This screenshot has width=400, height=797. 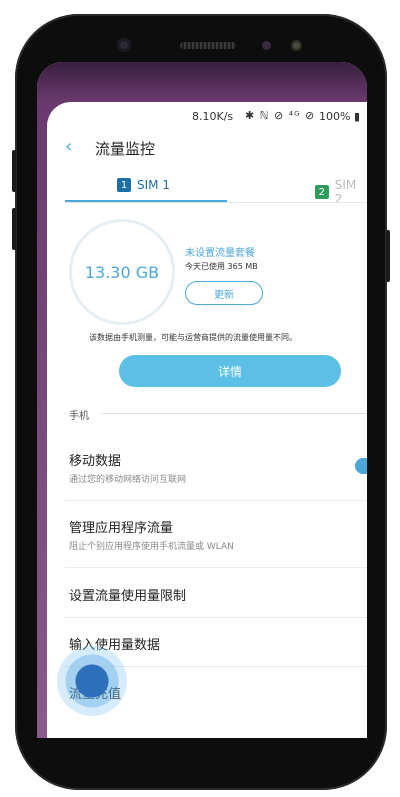 I want to click on usage-amount: 13.30 GB, so click(x=122, y=272).